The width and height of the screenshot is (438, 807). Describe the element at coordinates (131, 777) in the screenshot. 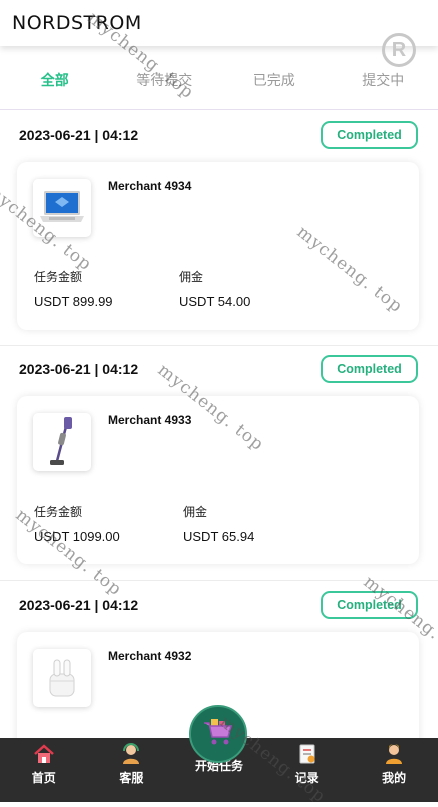

I see `nav-label: 客服` at that location.